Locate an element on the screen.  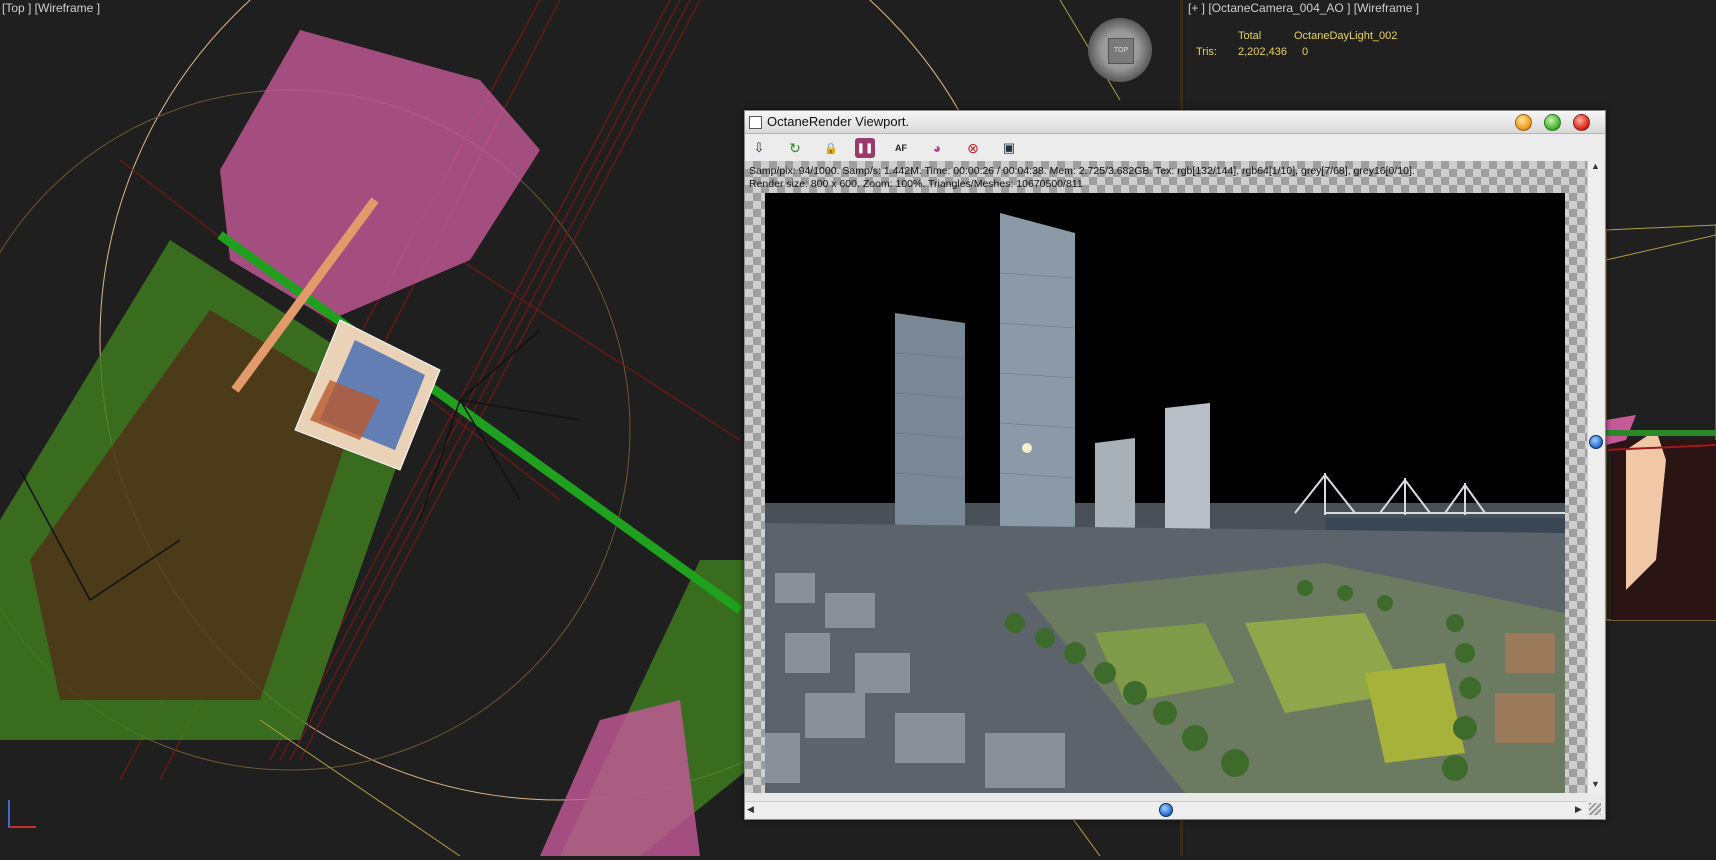
scroll-down-icon: ▼ is located at coordinates (1595, 784).